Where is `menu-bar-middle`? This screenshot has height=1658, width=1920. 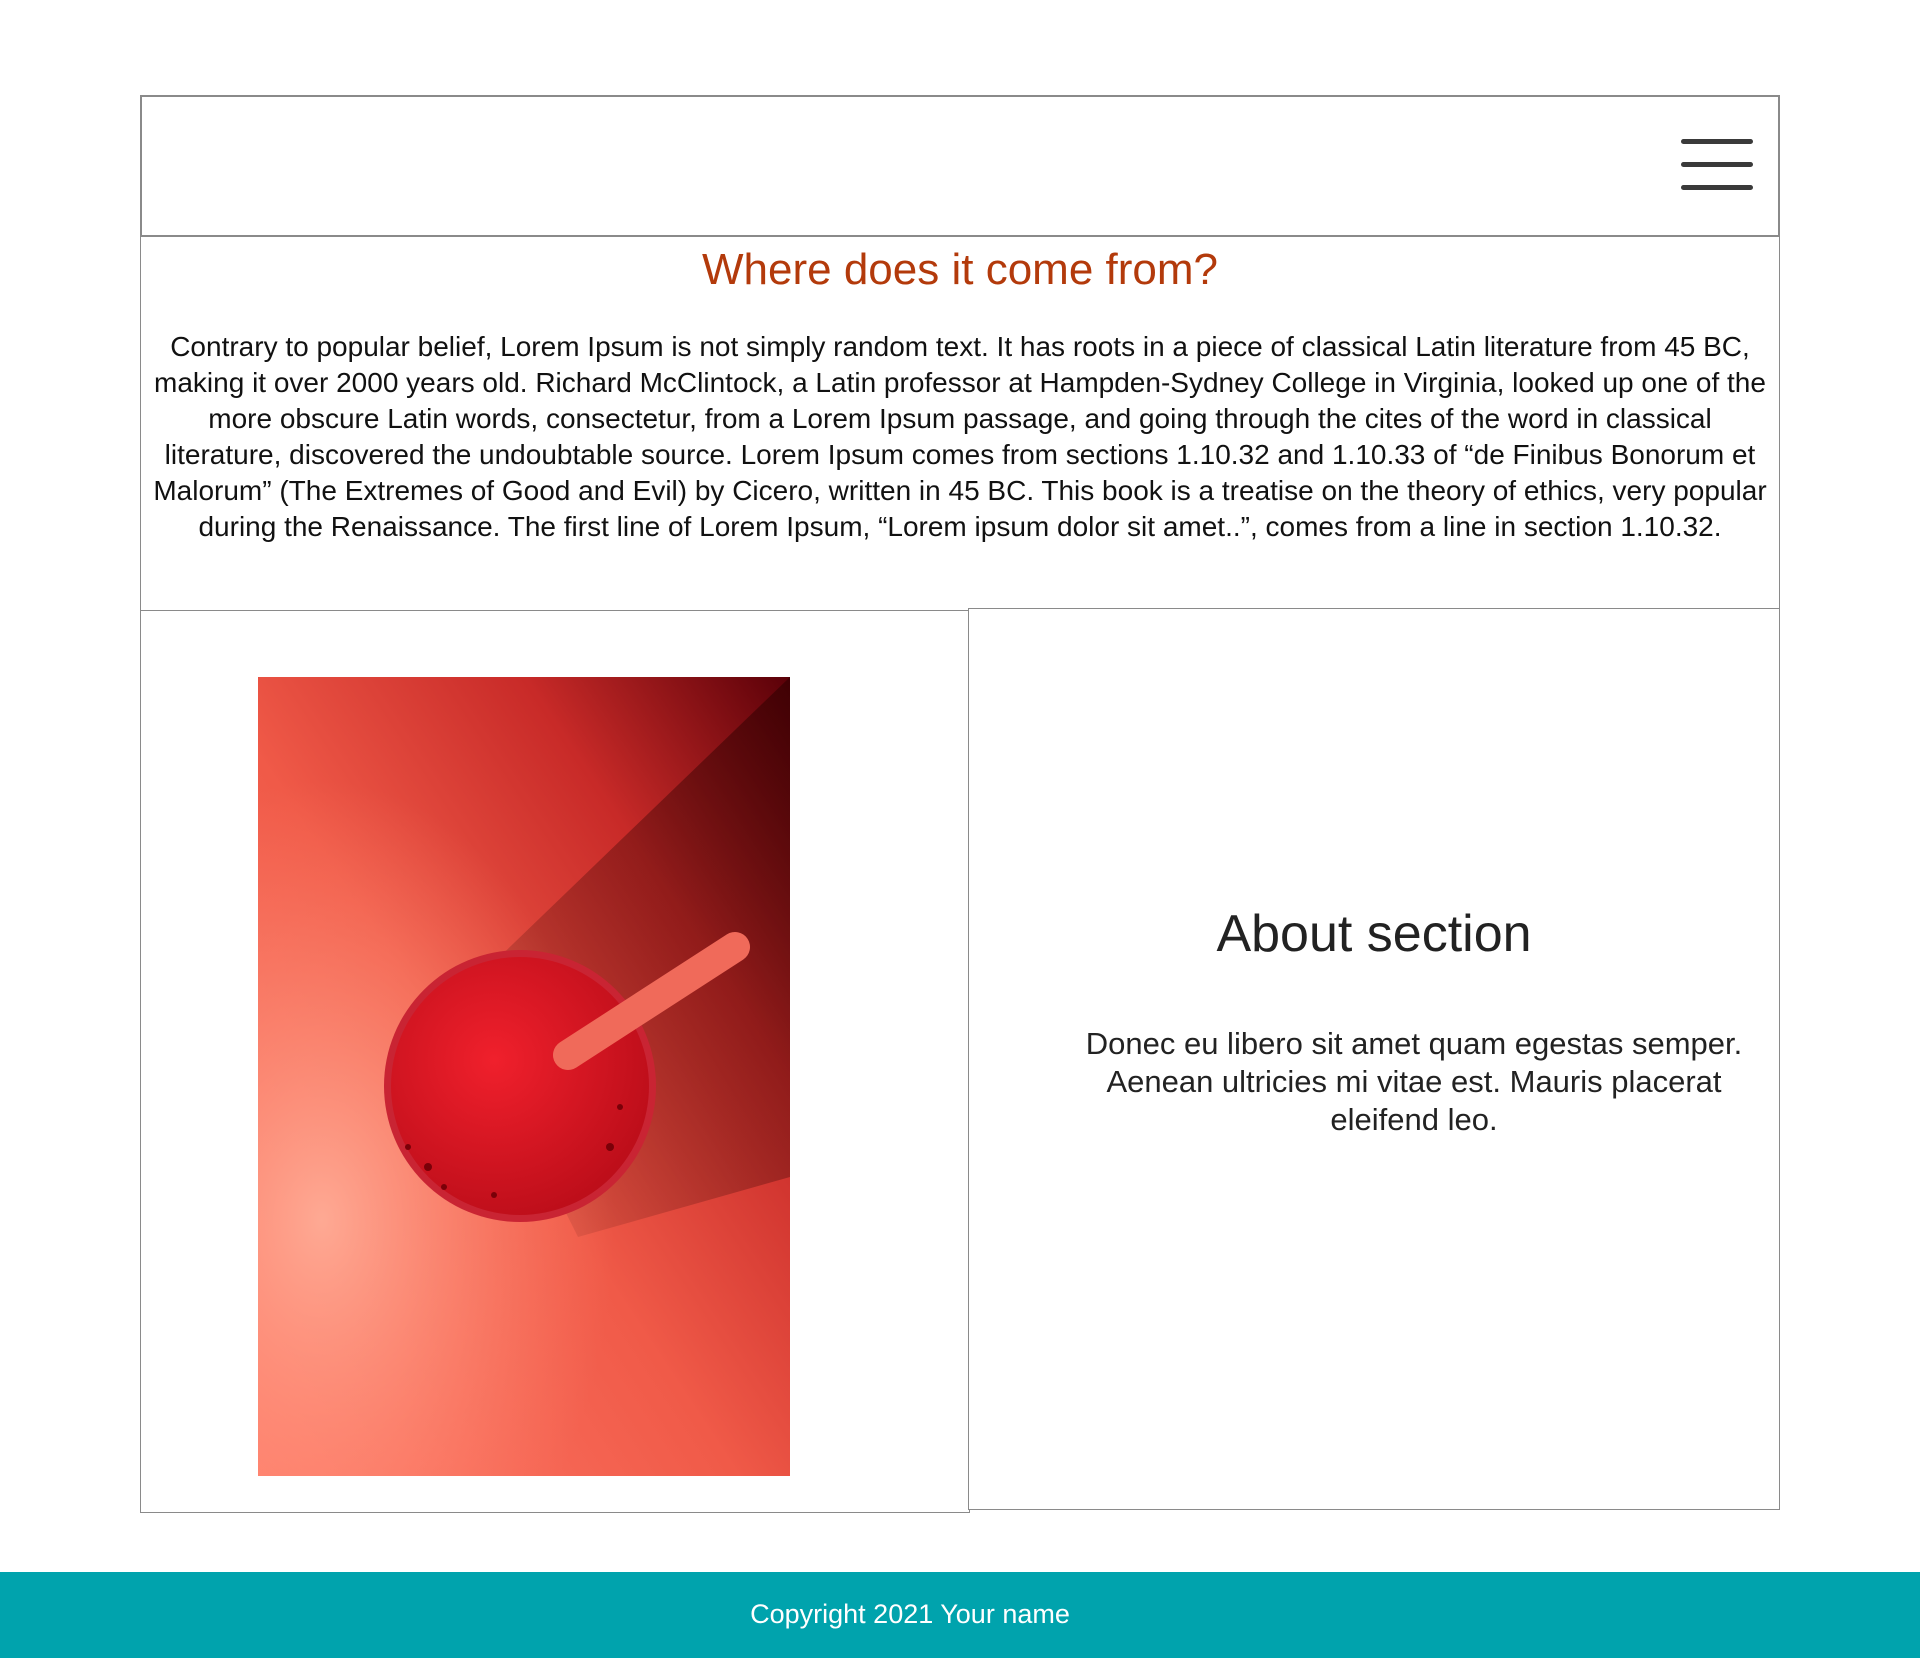 menu-bar-middle is located at coordinates (1717, 164).